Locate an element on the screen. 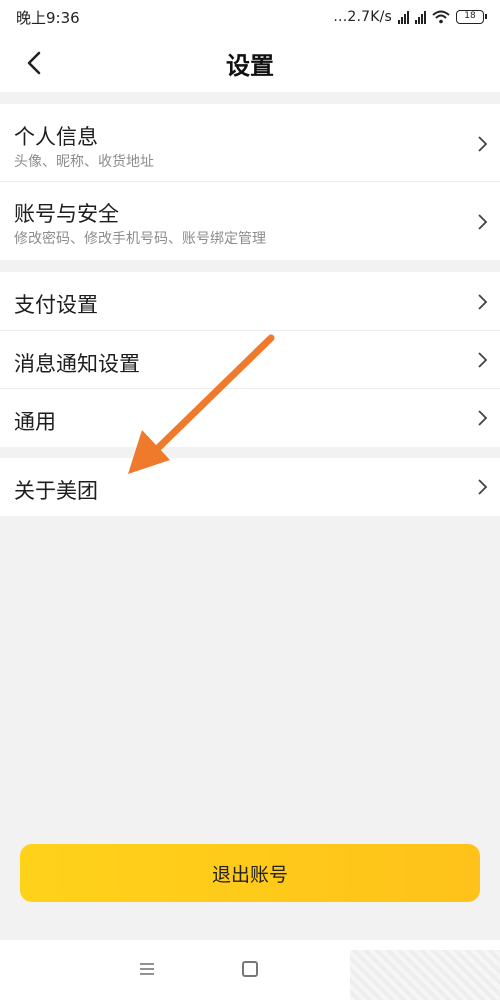 The height and width of the screenshot is (1000, 500). settings-item-payment: 支付设置 is located at coordinates (250, 301).